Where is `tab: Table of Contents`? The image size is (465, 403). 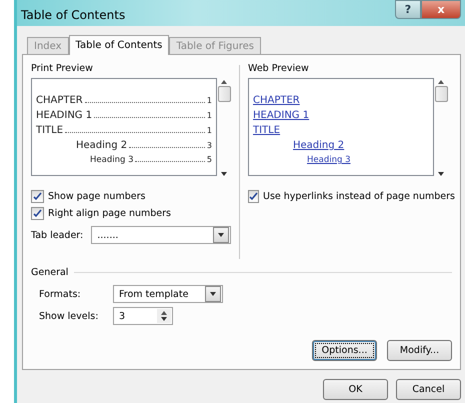
tab: Table of Contents is located at coordinates (119, 45).